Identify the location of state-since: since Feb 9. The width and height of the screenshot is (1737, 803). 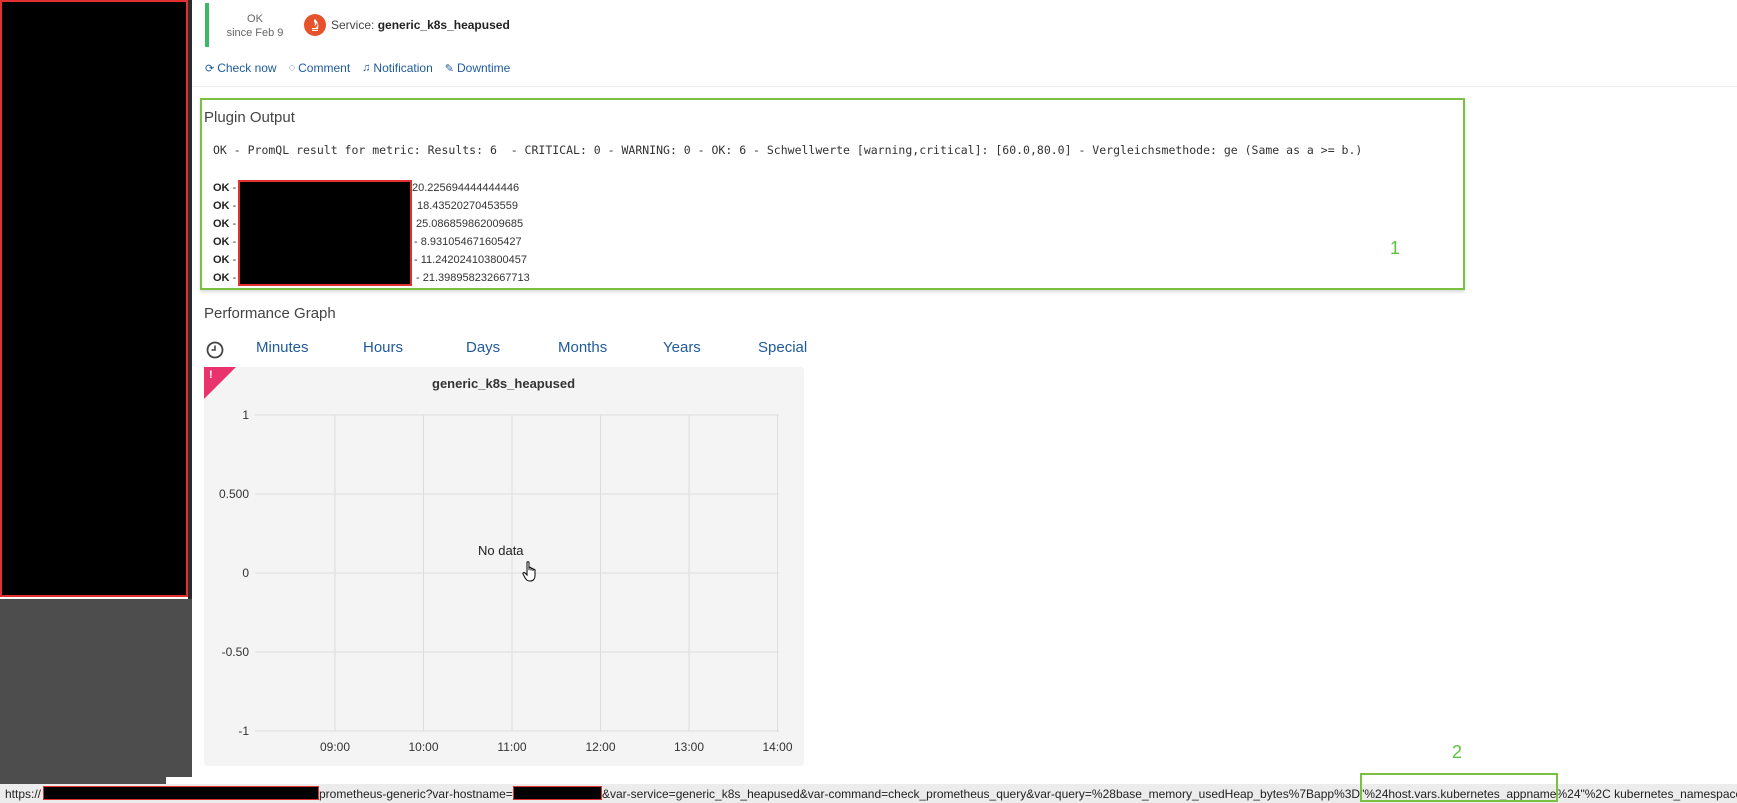
(255, 33).